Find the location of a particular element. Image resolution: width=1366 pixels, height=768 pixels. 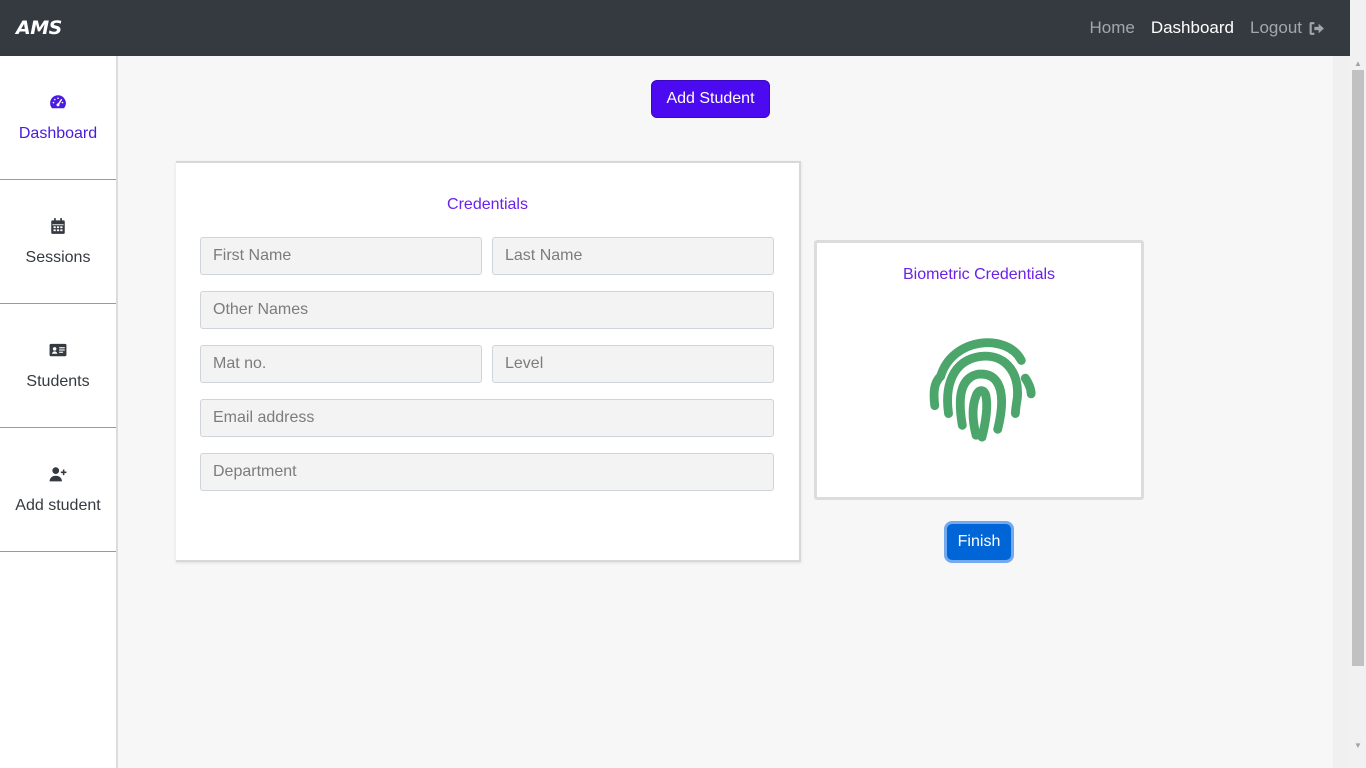

sidebar-item-add-student: Add student is located at coordinates (58, 490).